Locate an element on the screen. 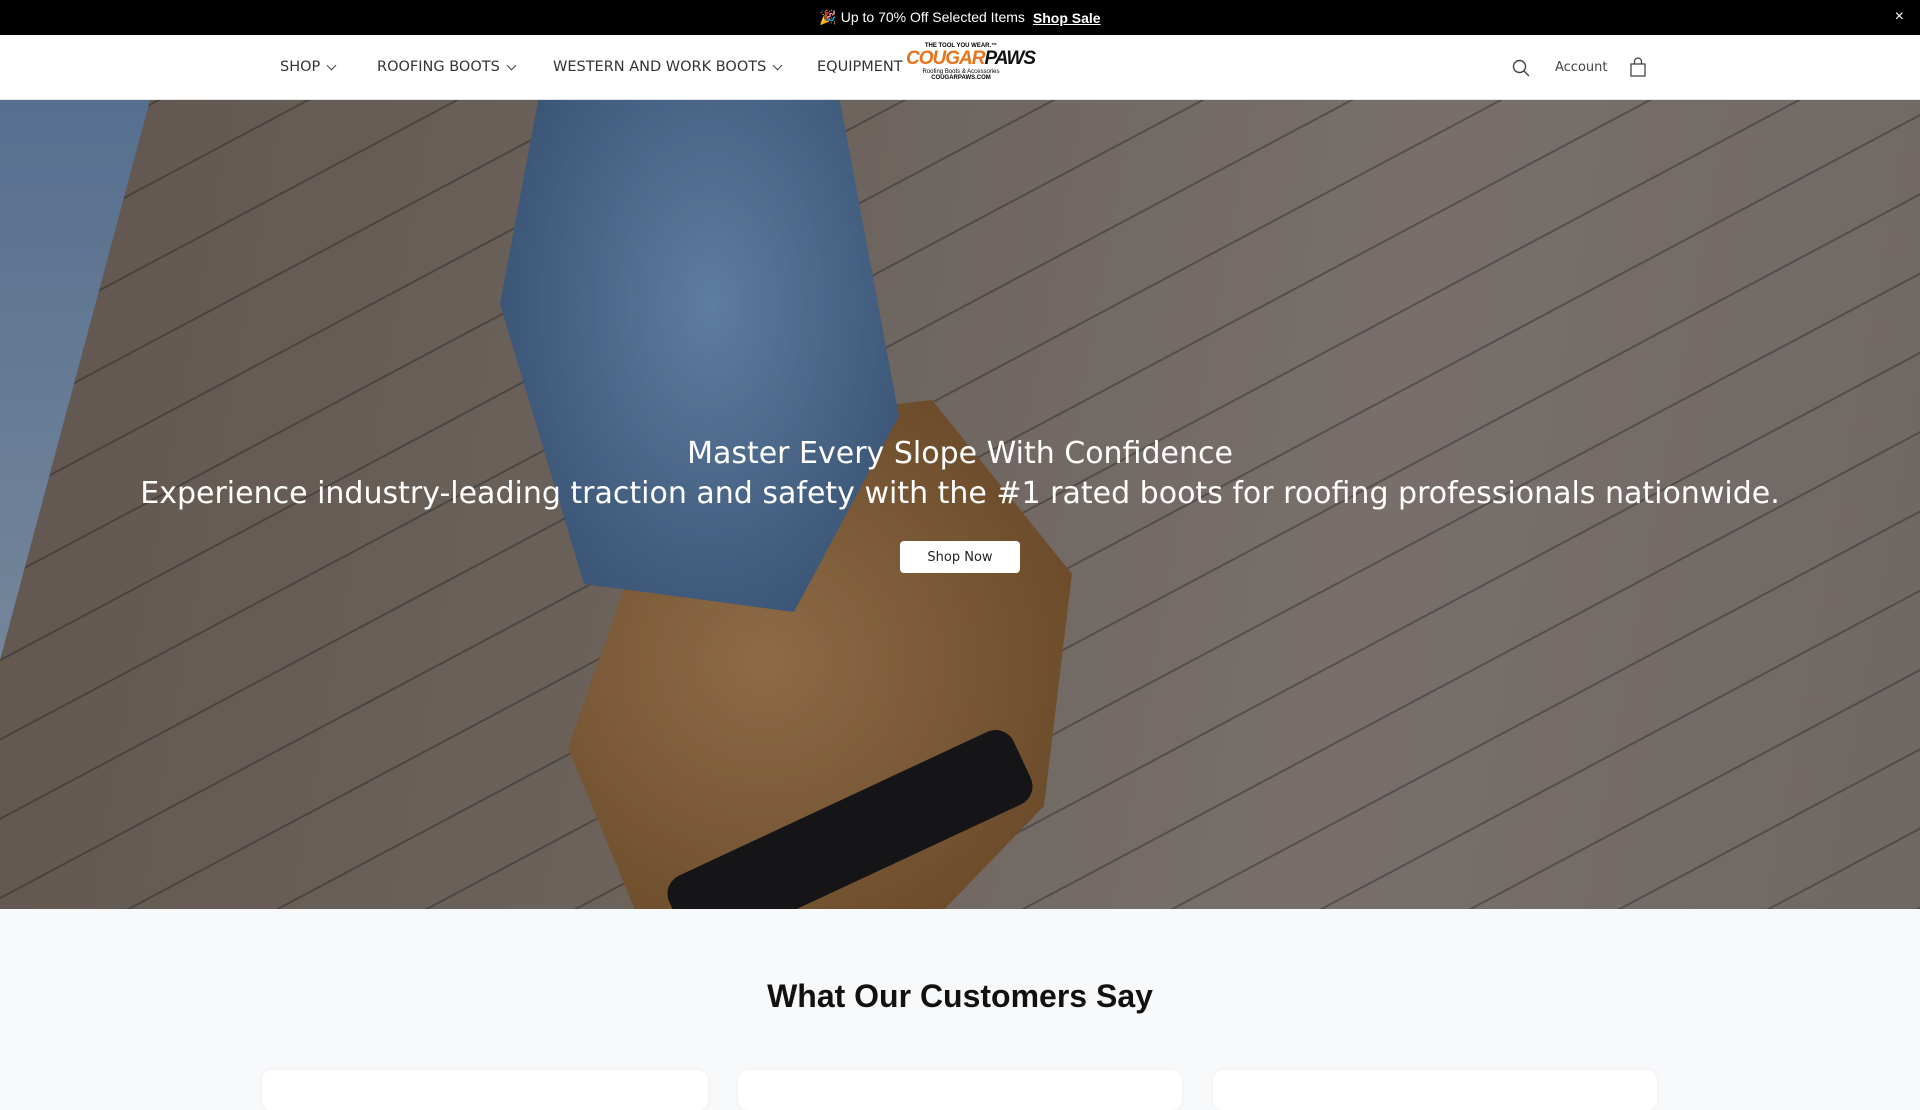 The width and height of the screenshot is (1920, 1110). logo-brand-a: COUGAR is located at coordinates (945, 58).